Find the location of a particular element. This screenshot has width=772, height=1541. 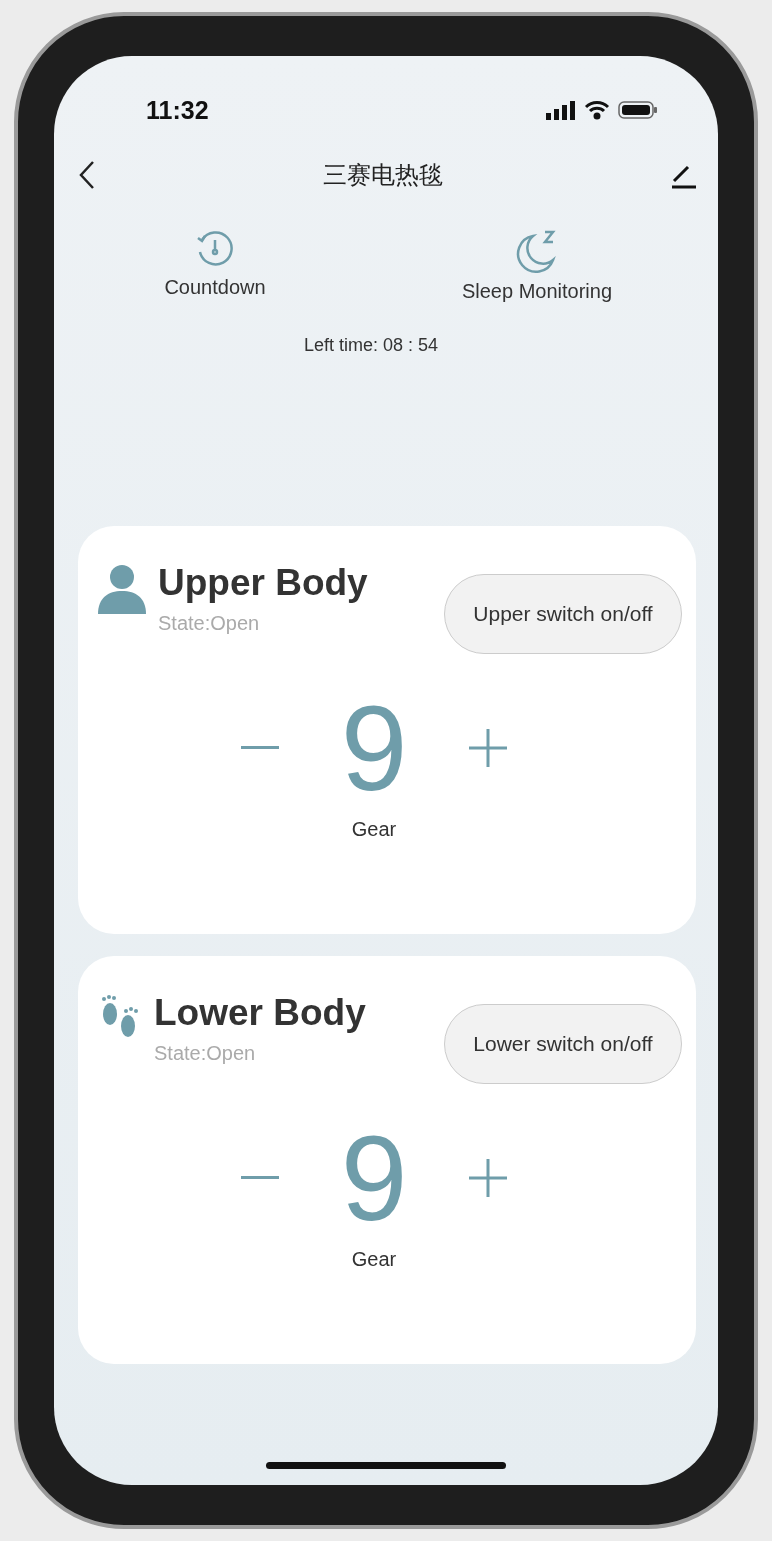

page-title: 三赛电热毯 is located at coordinates (383, 175).